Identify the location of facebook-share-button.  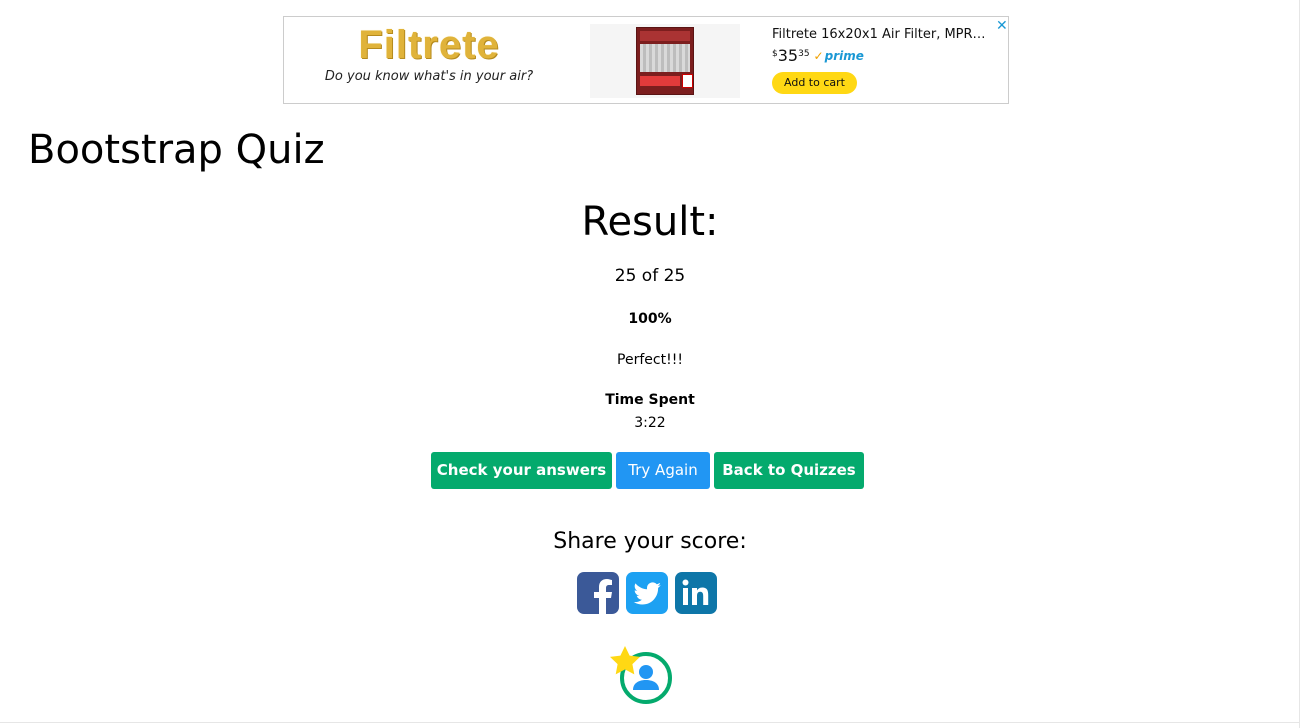
(598, 593).